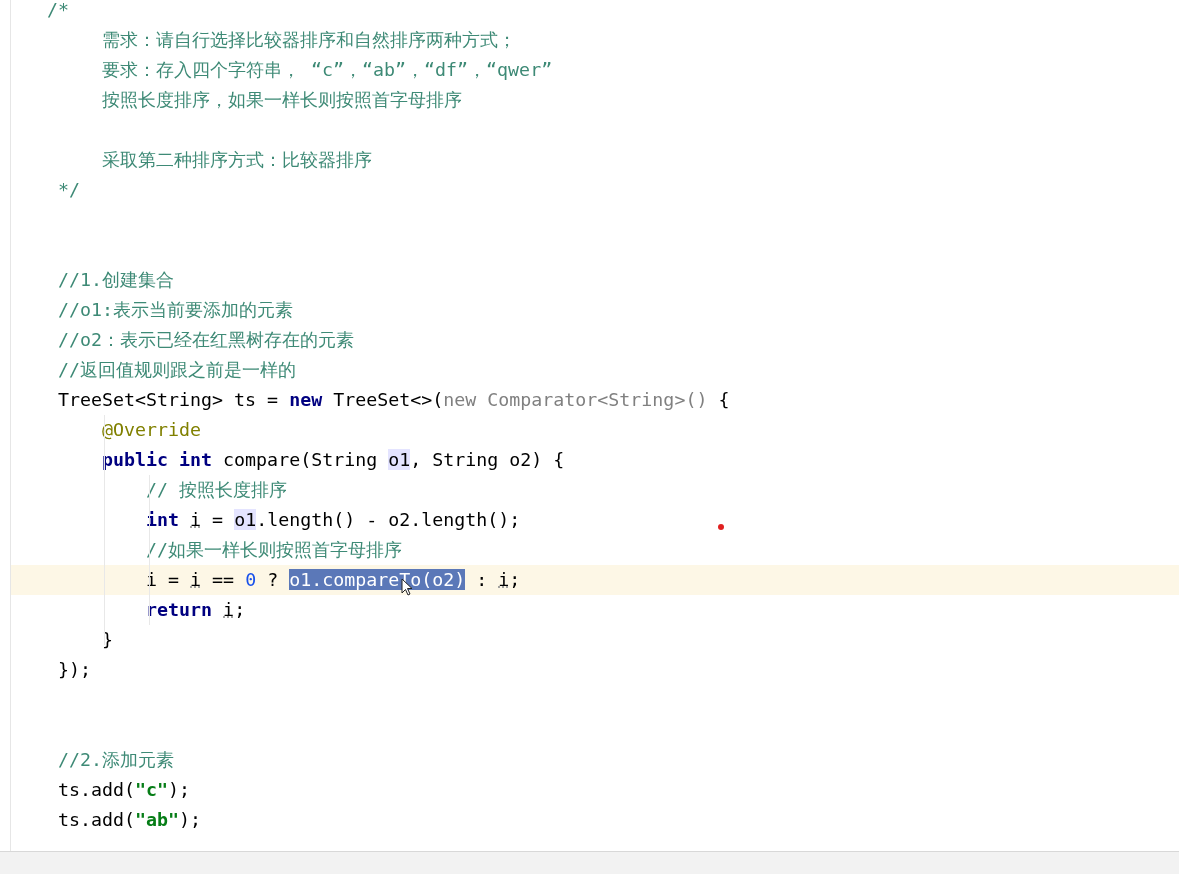 The height and width of the screenshot is (874, 1179). What do you see at coordinates (124, 789) in the screenshot?
I see `code-line: ts.add("c");` at bounding box center [124, 789].